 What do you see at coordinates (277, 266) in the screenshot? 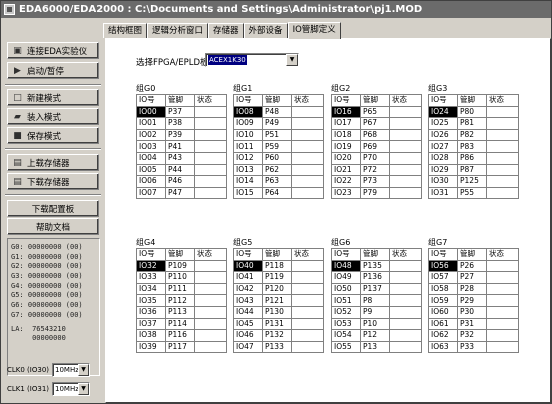
I see `pin-cell: P118` at bounding box center [277, 266].